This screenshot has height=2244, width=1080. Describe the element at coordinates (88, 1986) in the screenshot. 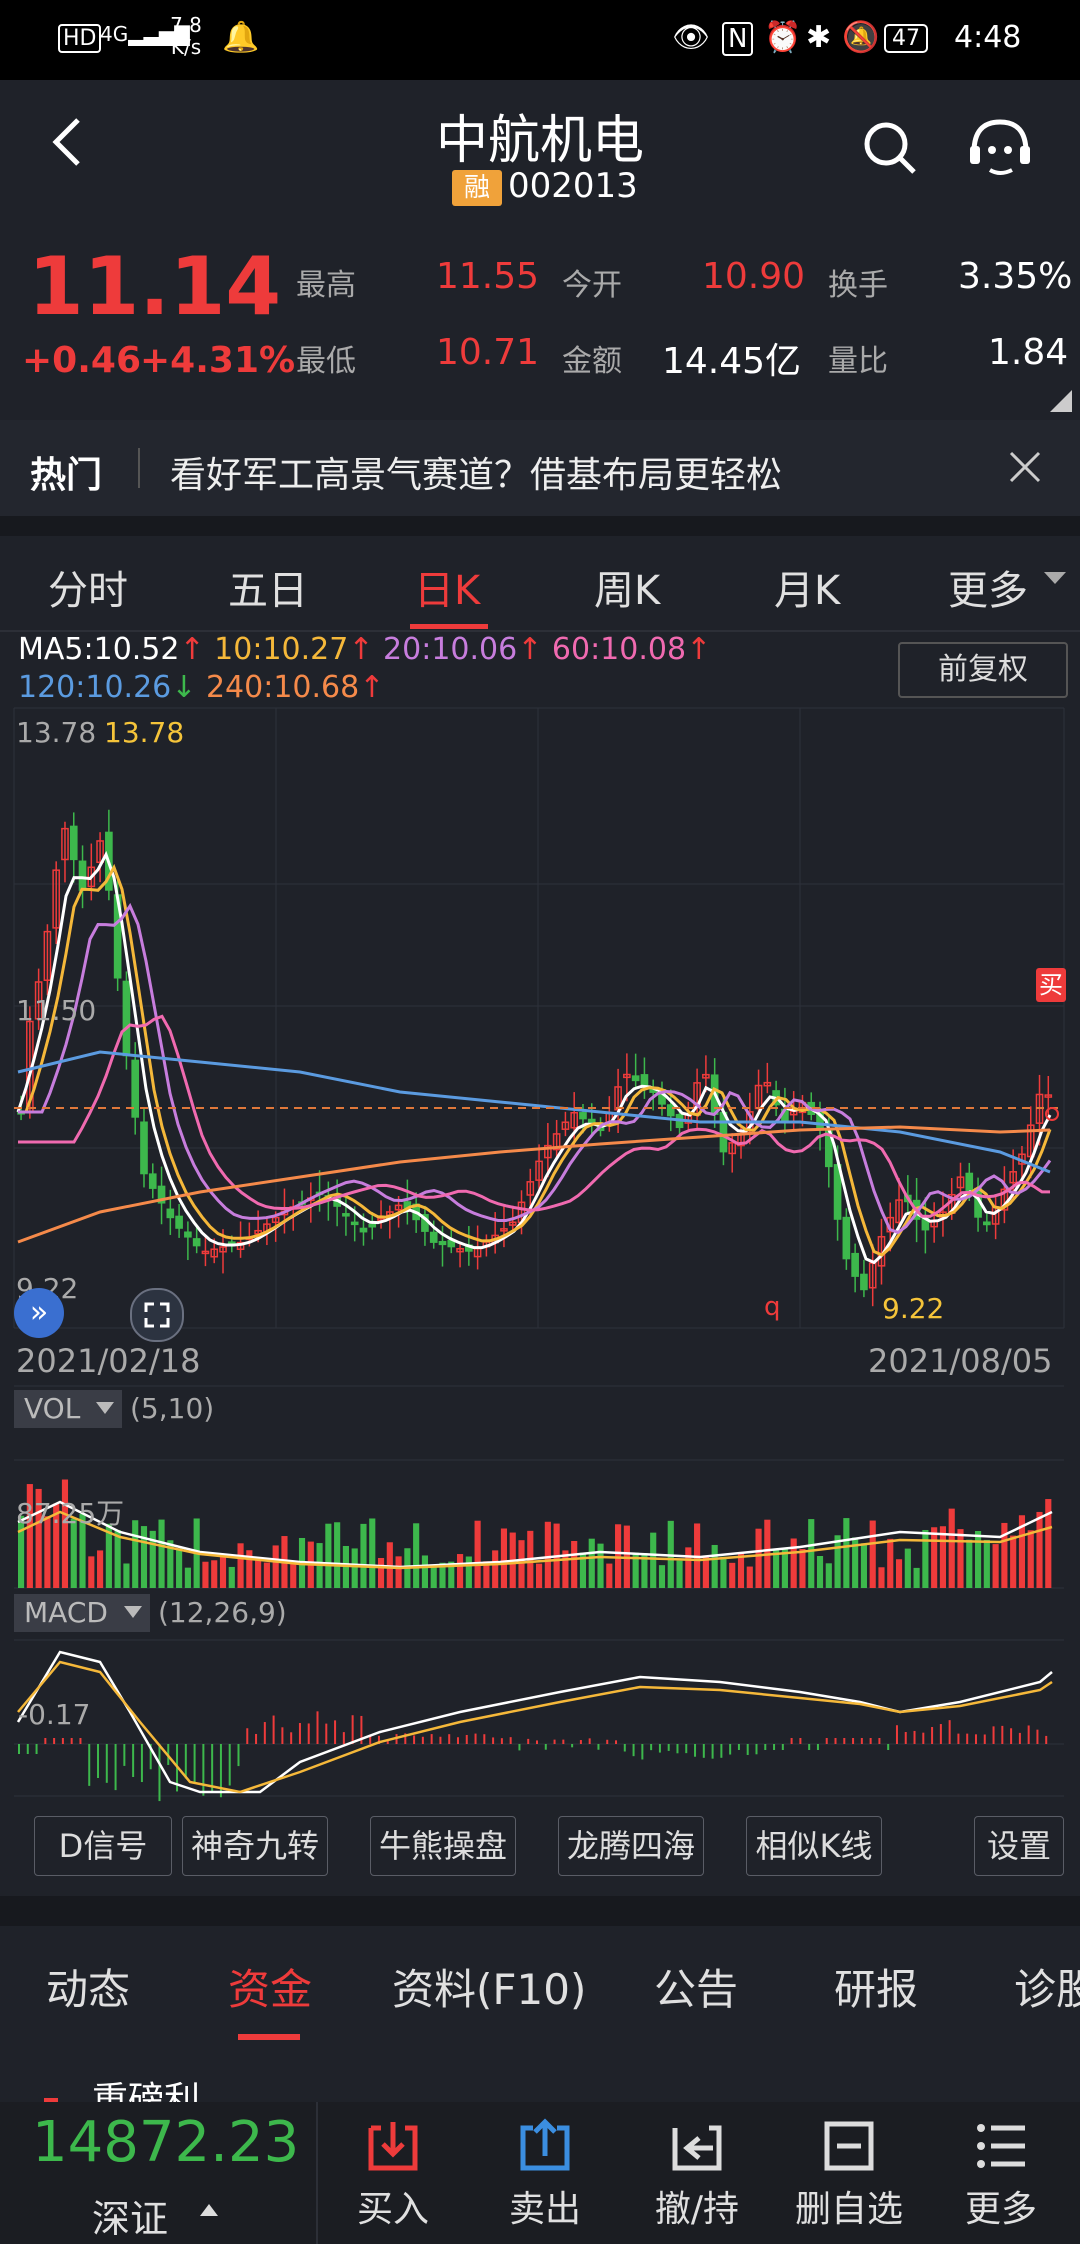

I see `tab-news: 动态` at that location.